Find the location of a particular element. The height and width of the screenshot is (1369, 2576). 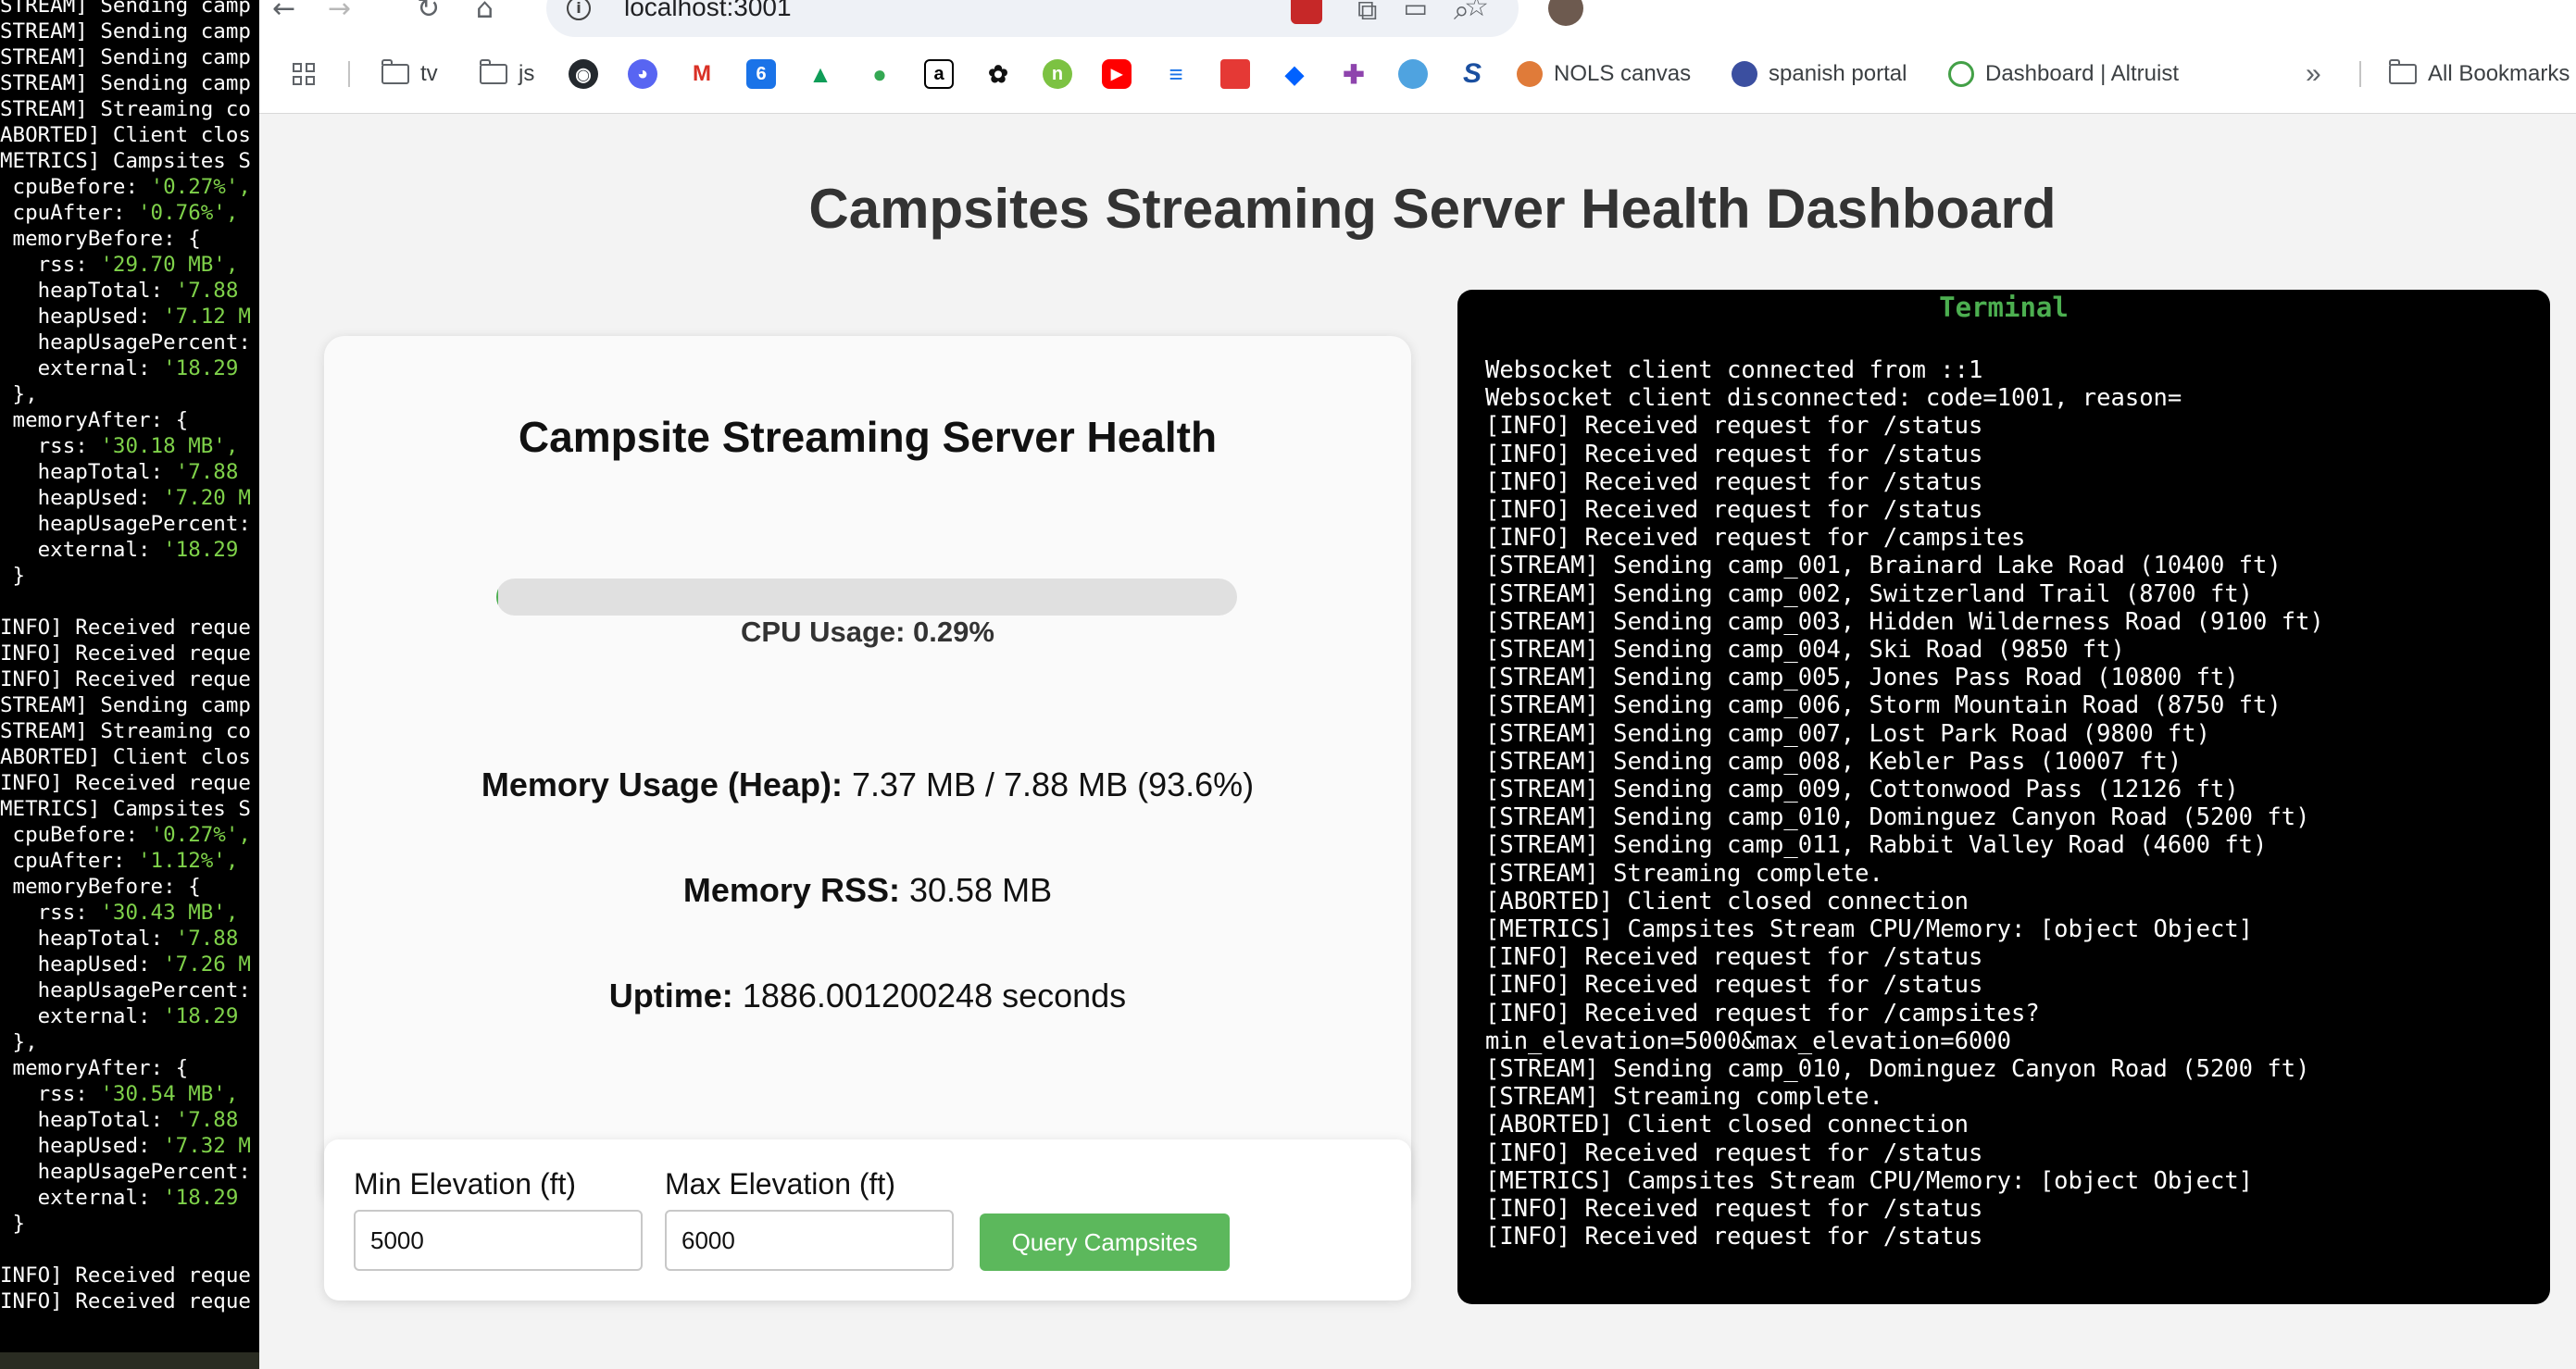

uptime-value: 1886.001200248 seconds is located at coordinates (935, 996).